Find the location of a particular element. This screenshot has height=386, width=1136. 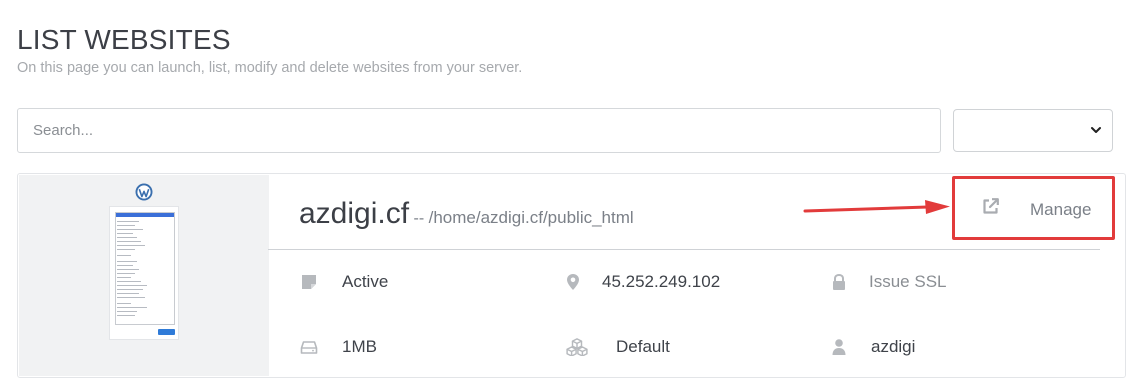

owner-value: azdigi is located at coordinates (893, 346).